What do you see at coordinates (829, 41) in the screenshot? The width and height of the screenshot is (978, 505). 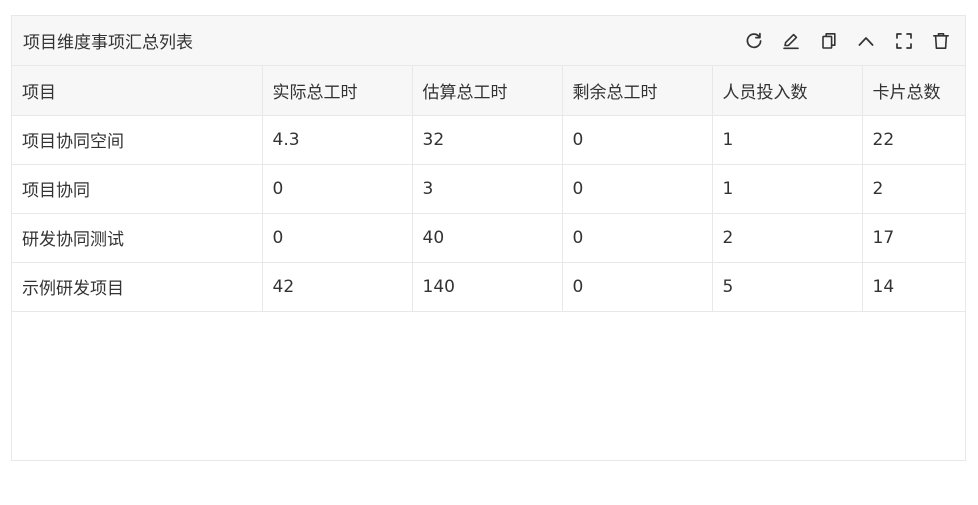 I see `copy-icon` at bounding box center [829, 41].